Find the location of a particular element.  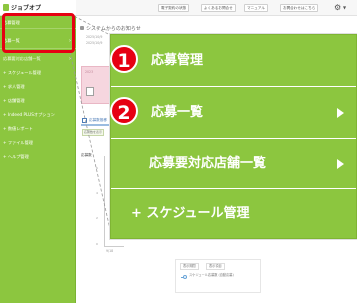

panel-heading-text: 応募数推移 is located at coordinates (98, 120).